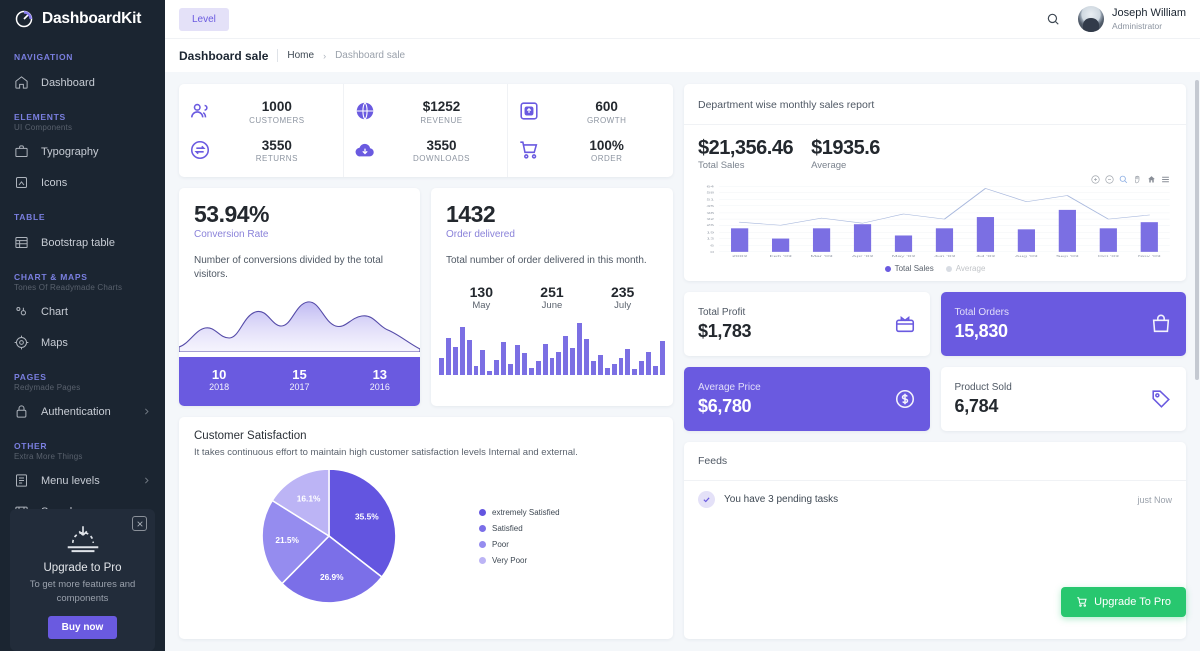 The height and width of the screenshot is (651, 1200). What do you see at coordinates (24, 19) in the screenshot?
I see `dashboard-logo-icon` at bounding box center [24, 19].